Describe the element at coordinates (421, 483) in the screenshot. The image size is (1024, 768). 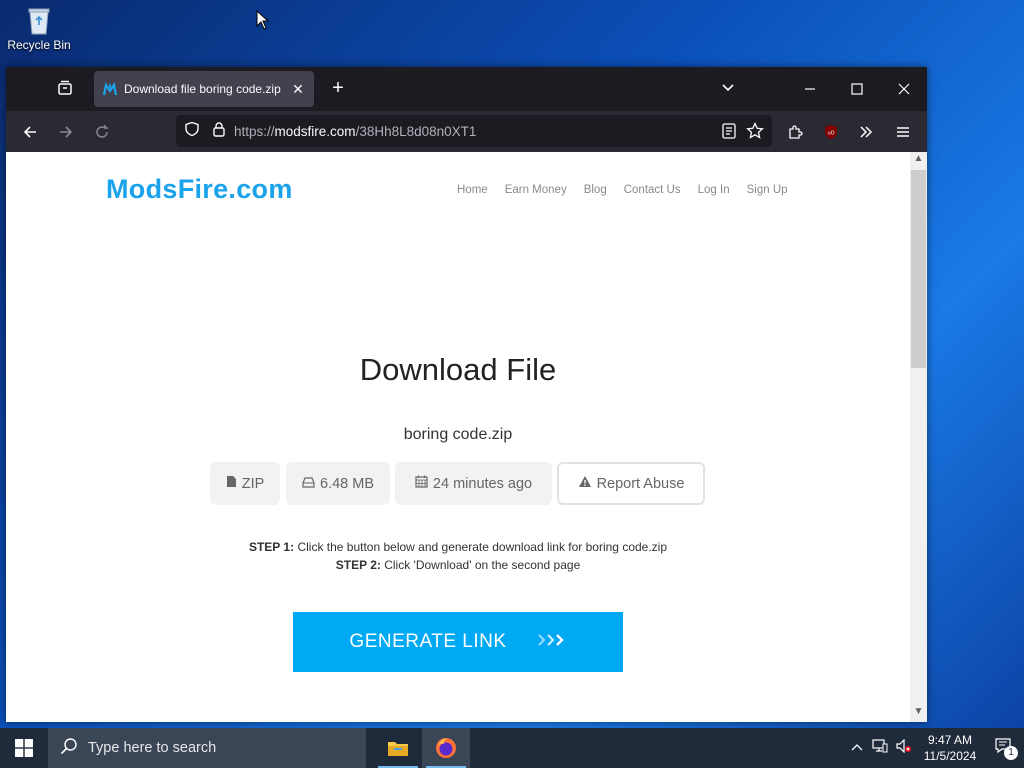
I see `calendar-icon` at that location.